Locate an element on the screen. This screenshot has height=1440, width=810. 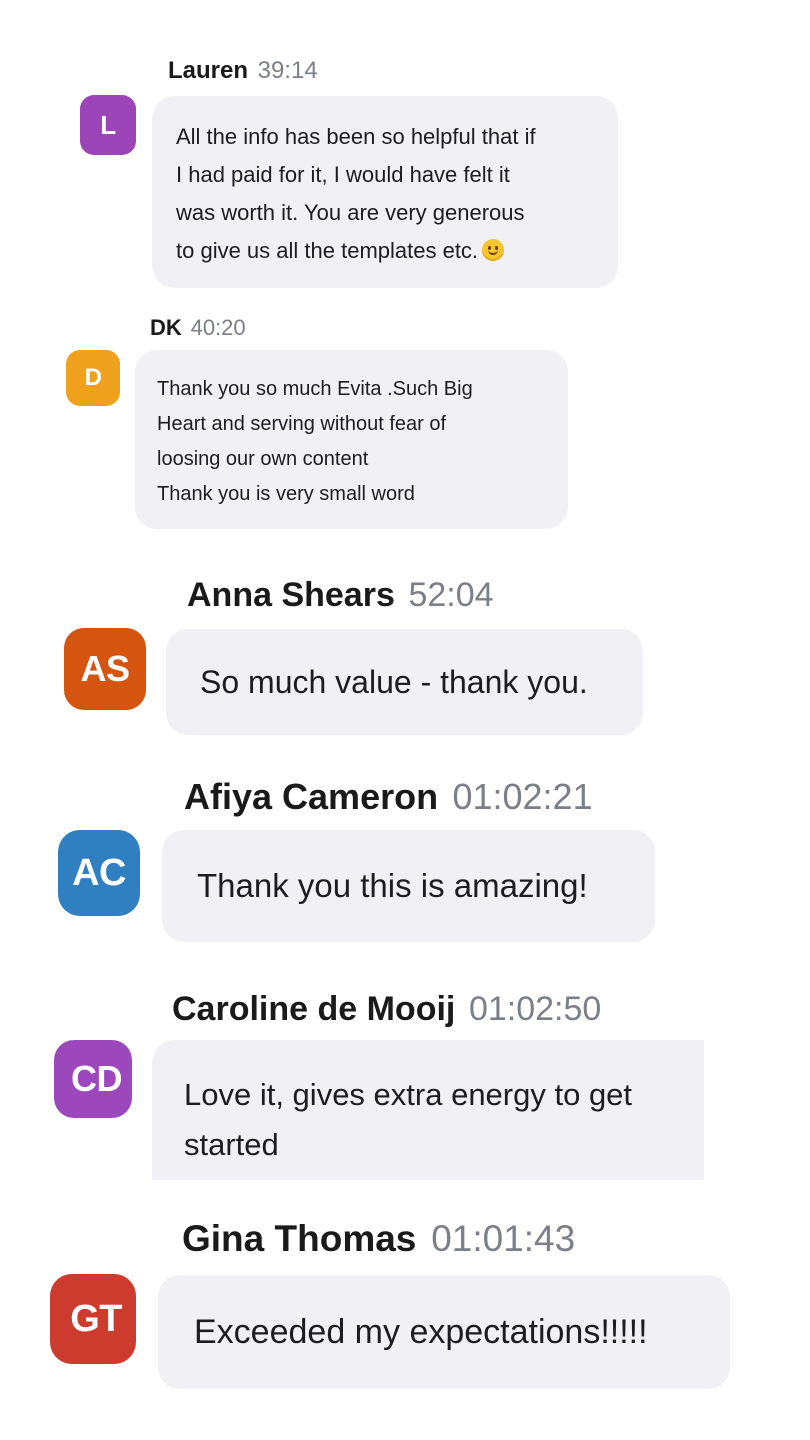
avatar: CD is located at coordinates (93, 1079).